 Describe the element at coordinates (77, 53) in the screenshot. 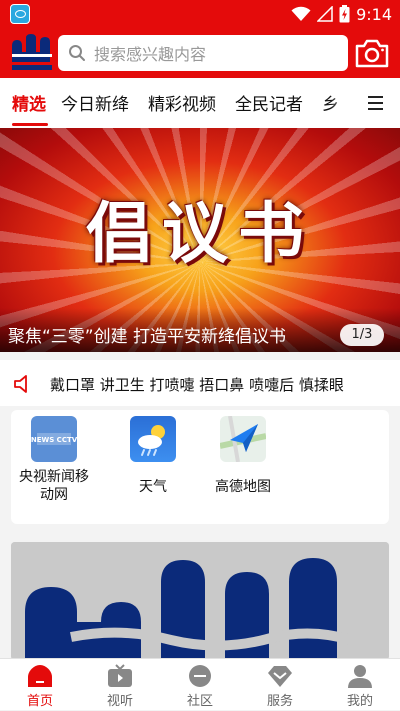

I see `search-icon` at that location.